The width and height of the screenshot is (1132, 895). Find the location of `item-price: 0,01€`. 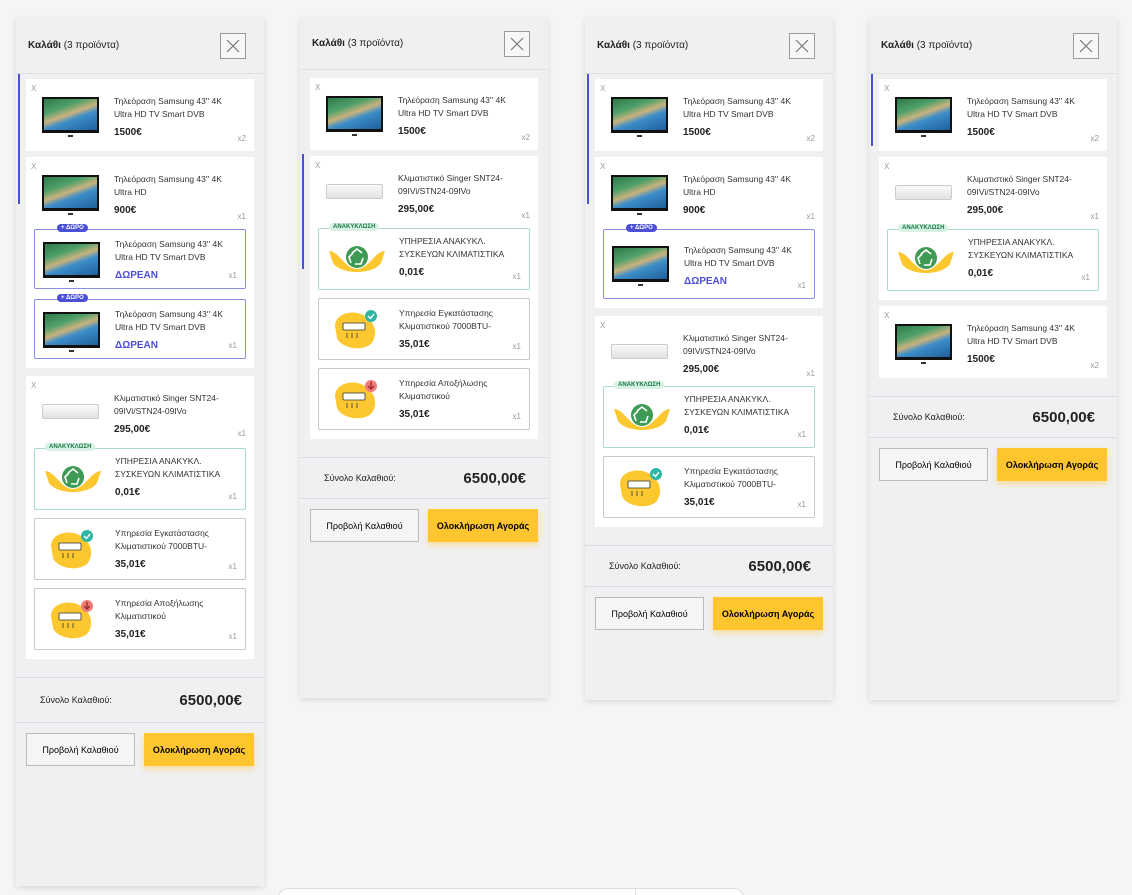

item-price: 0,01€ is located at coordinates (412, 272).